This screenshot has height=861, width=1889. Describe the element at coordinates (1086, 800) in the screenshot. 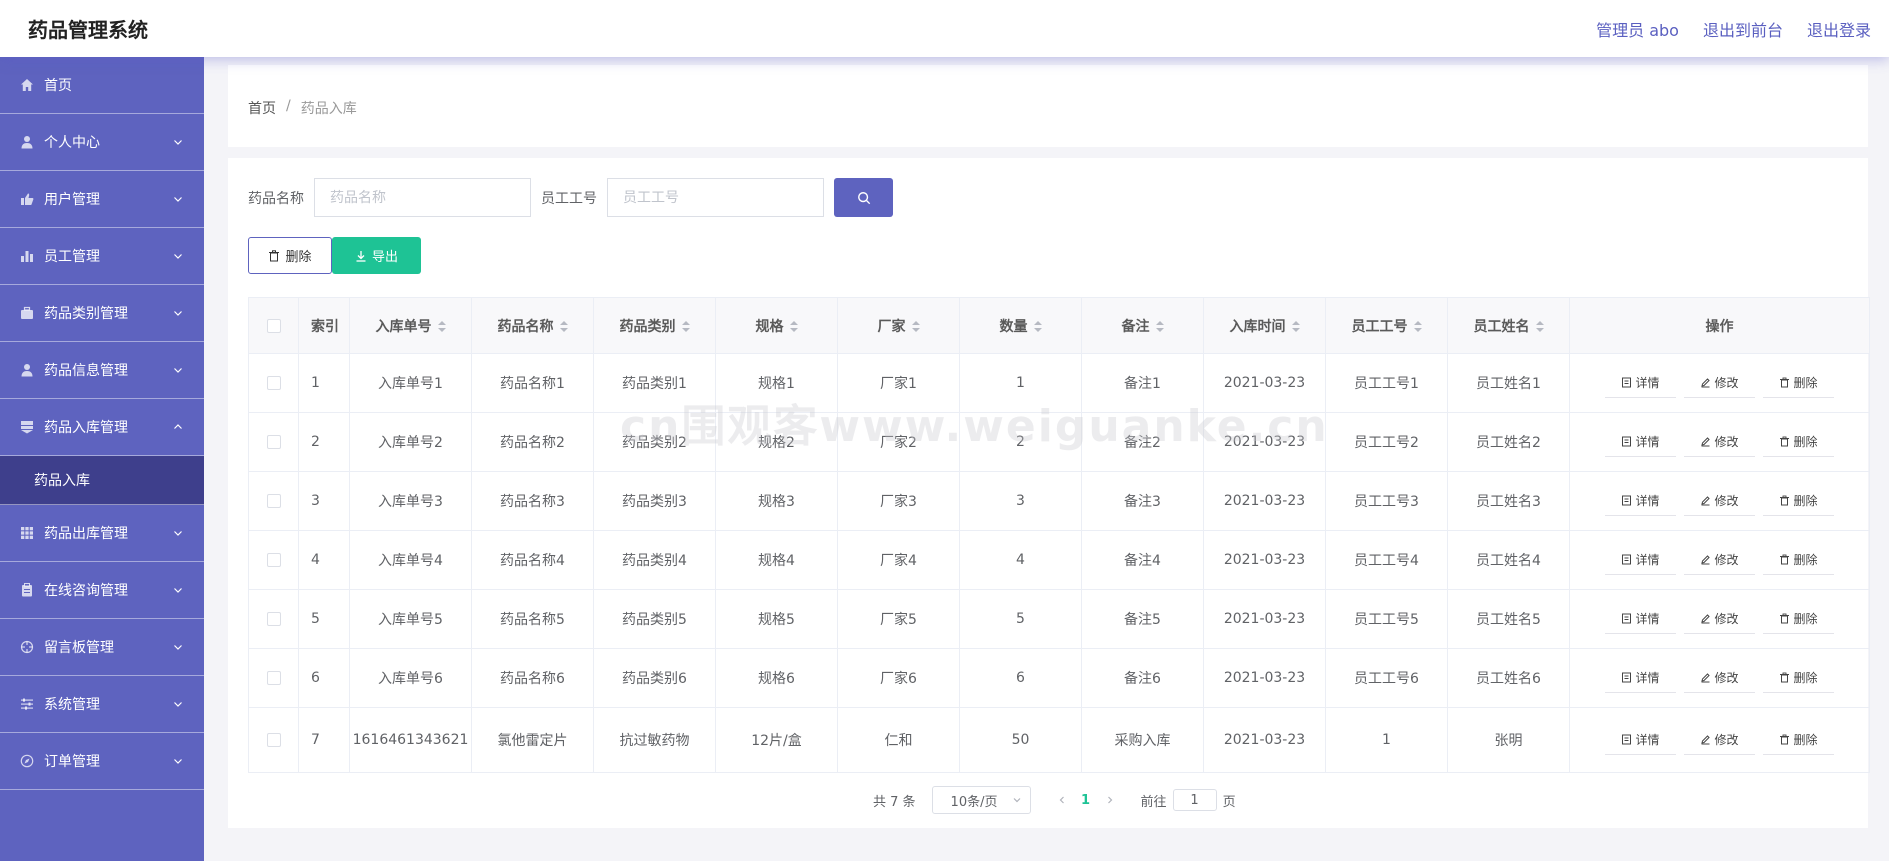

I see `page-number-1: 1` at that location.